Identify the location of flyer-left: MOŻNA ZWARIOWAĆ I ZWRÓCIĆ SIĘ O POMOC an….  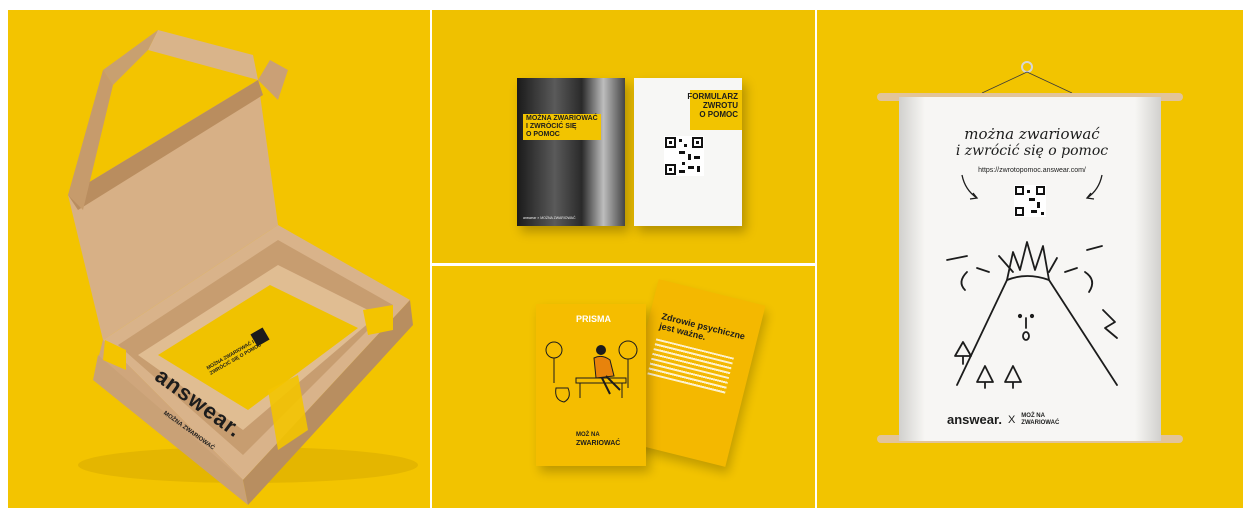
(571, 152).